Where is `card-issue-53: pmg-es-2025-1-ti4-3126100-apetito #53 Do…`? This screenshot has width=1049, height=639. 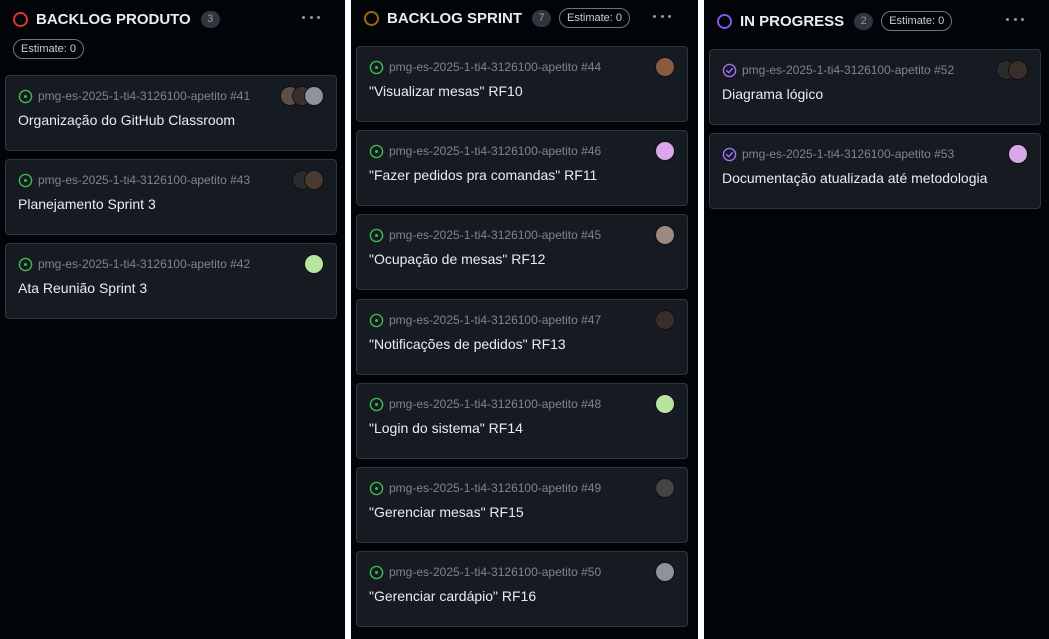 card-issue-53: pmg-es-2025-1-ti4-3126100-apetito #53 Do… is located at coordinates (875, 171).